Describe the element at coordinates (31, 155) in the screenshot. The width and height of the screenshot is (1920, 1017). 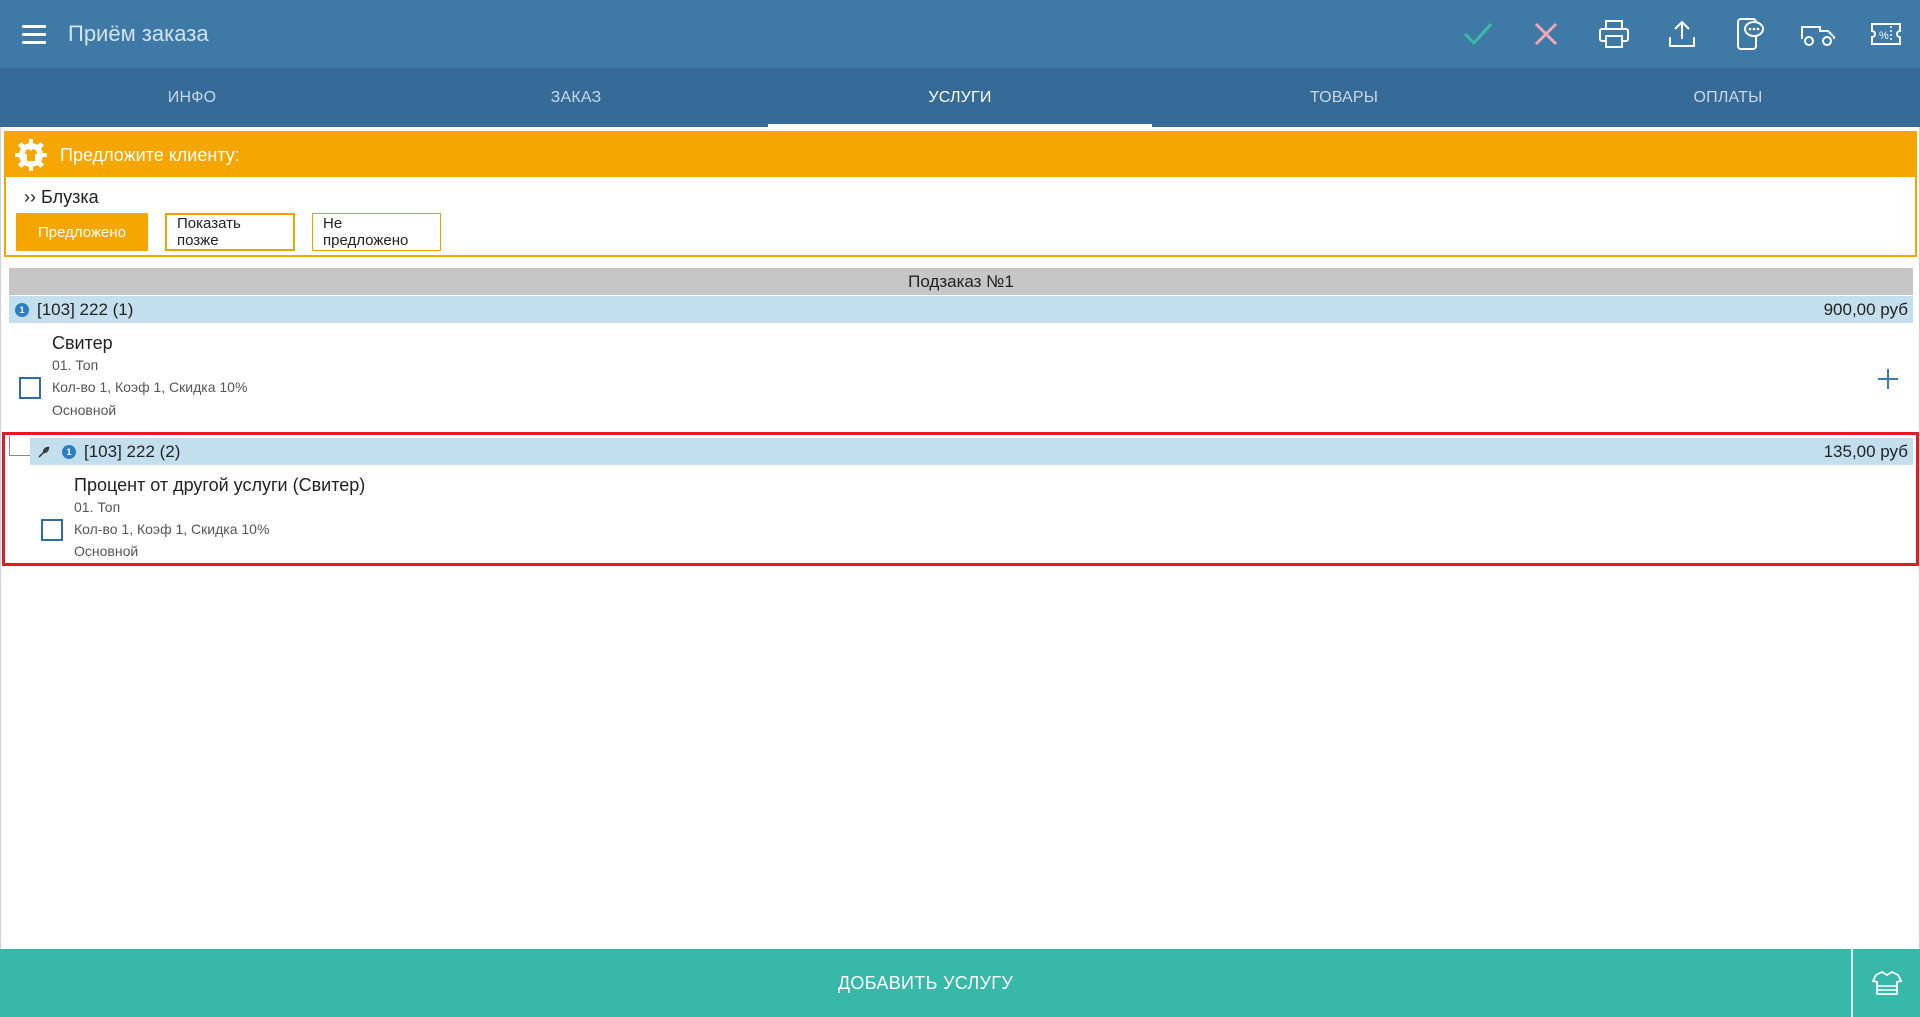
I see `gear-shirt-icon` at that location.